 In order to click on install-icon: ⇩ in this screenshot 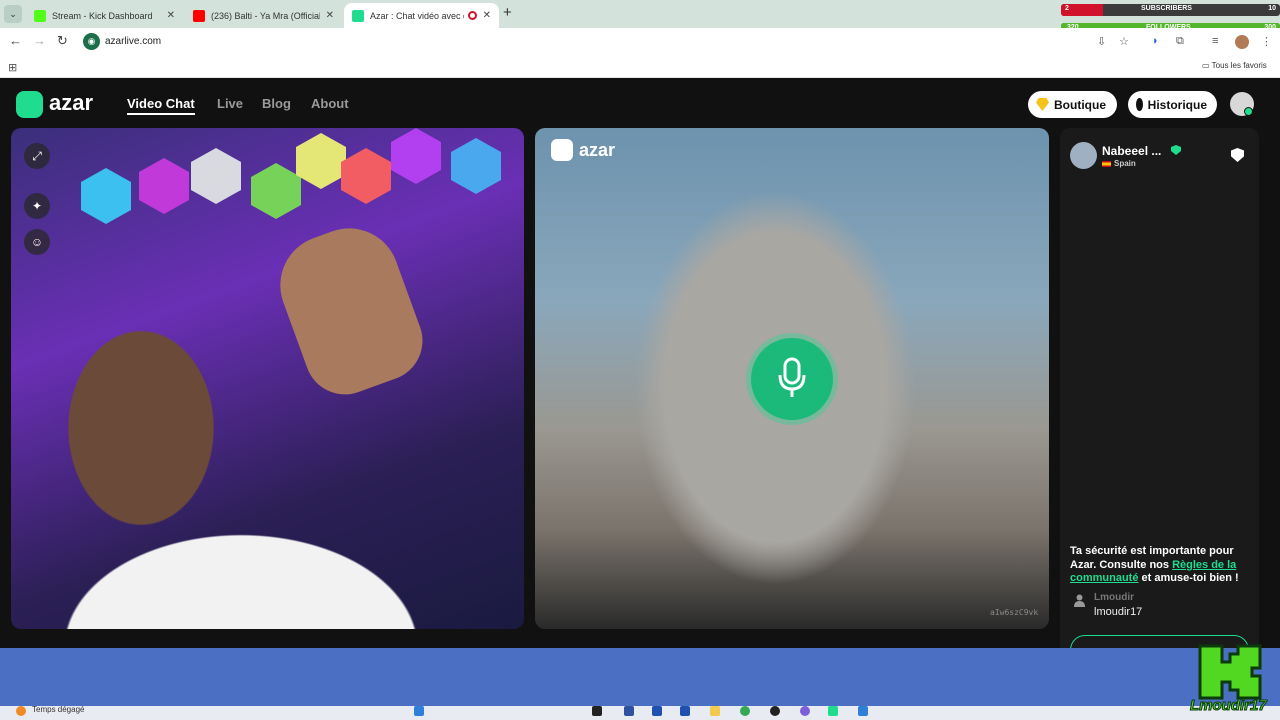, I will do `click(1101, 41)`.